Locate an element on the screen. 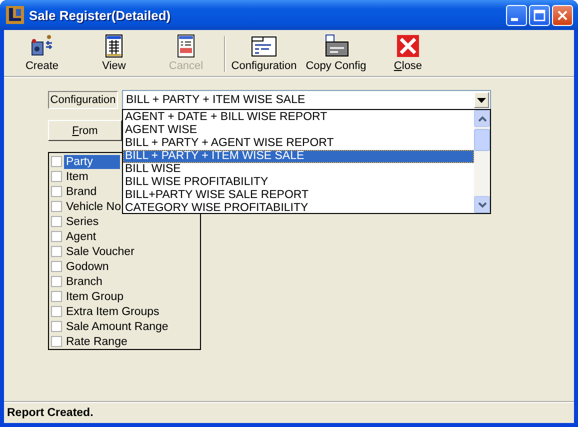  configuration-label: Configuration is located at coordinates (83, 100).